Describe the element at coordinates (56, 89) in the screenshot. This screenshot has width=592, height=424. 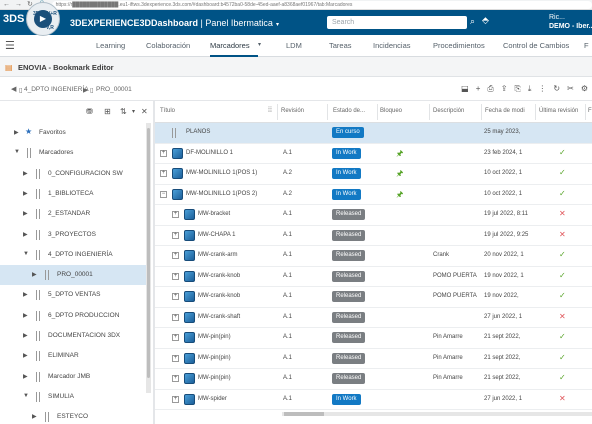
I see `breadcrumb-item-dpto-ingenieria: 4_DPTO INGENIERÍA` at that location.